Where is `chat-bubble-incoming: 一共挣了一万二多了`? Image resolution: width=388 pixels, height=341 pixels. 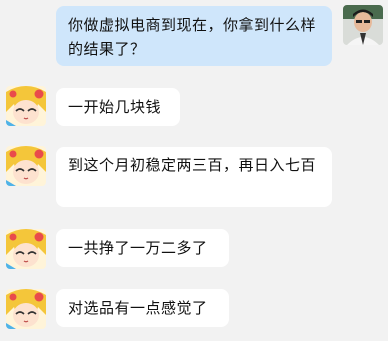 chat-bubble-incoming: 一共挣了一万二多了 is located at coordinates (142, 248).